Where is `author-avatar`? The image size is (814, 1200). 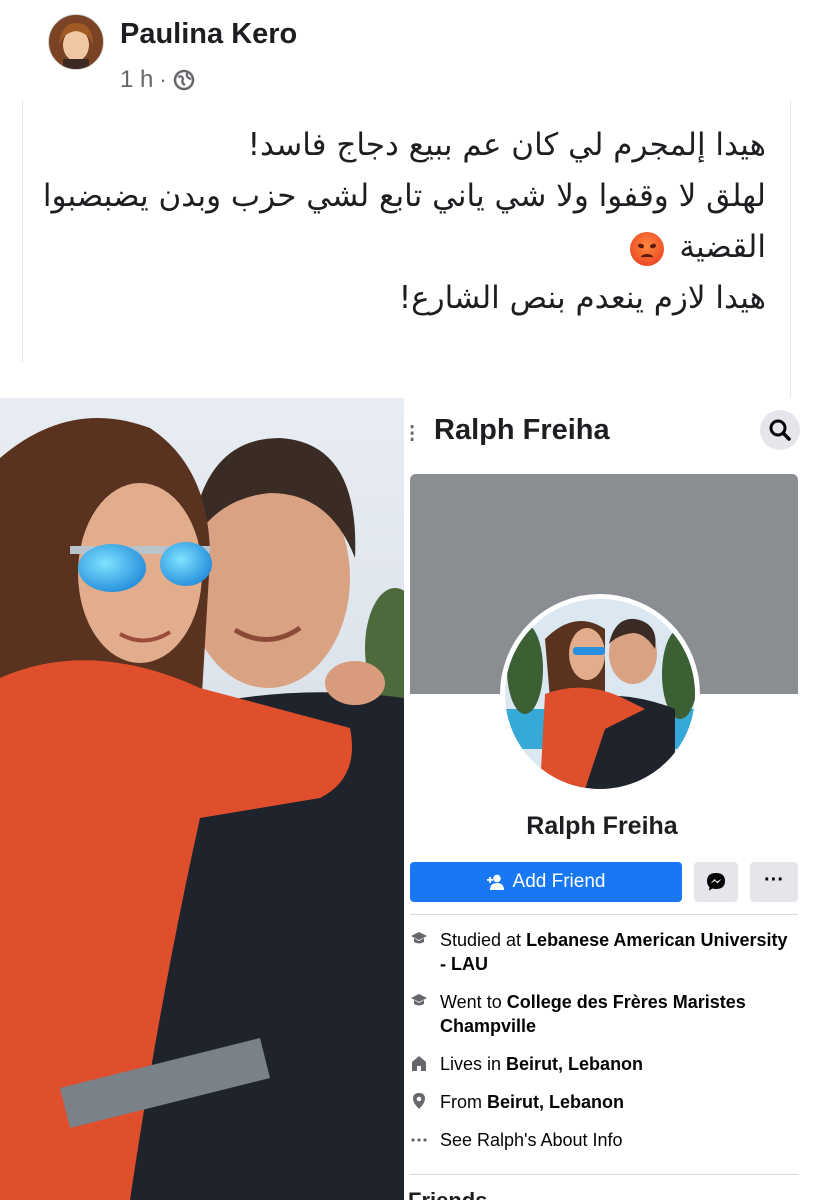
author-avatar is located at coordinates (76, 42).